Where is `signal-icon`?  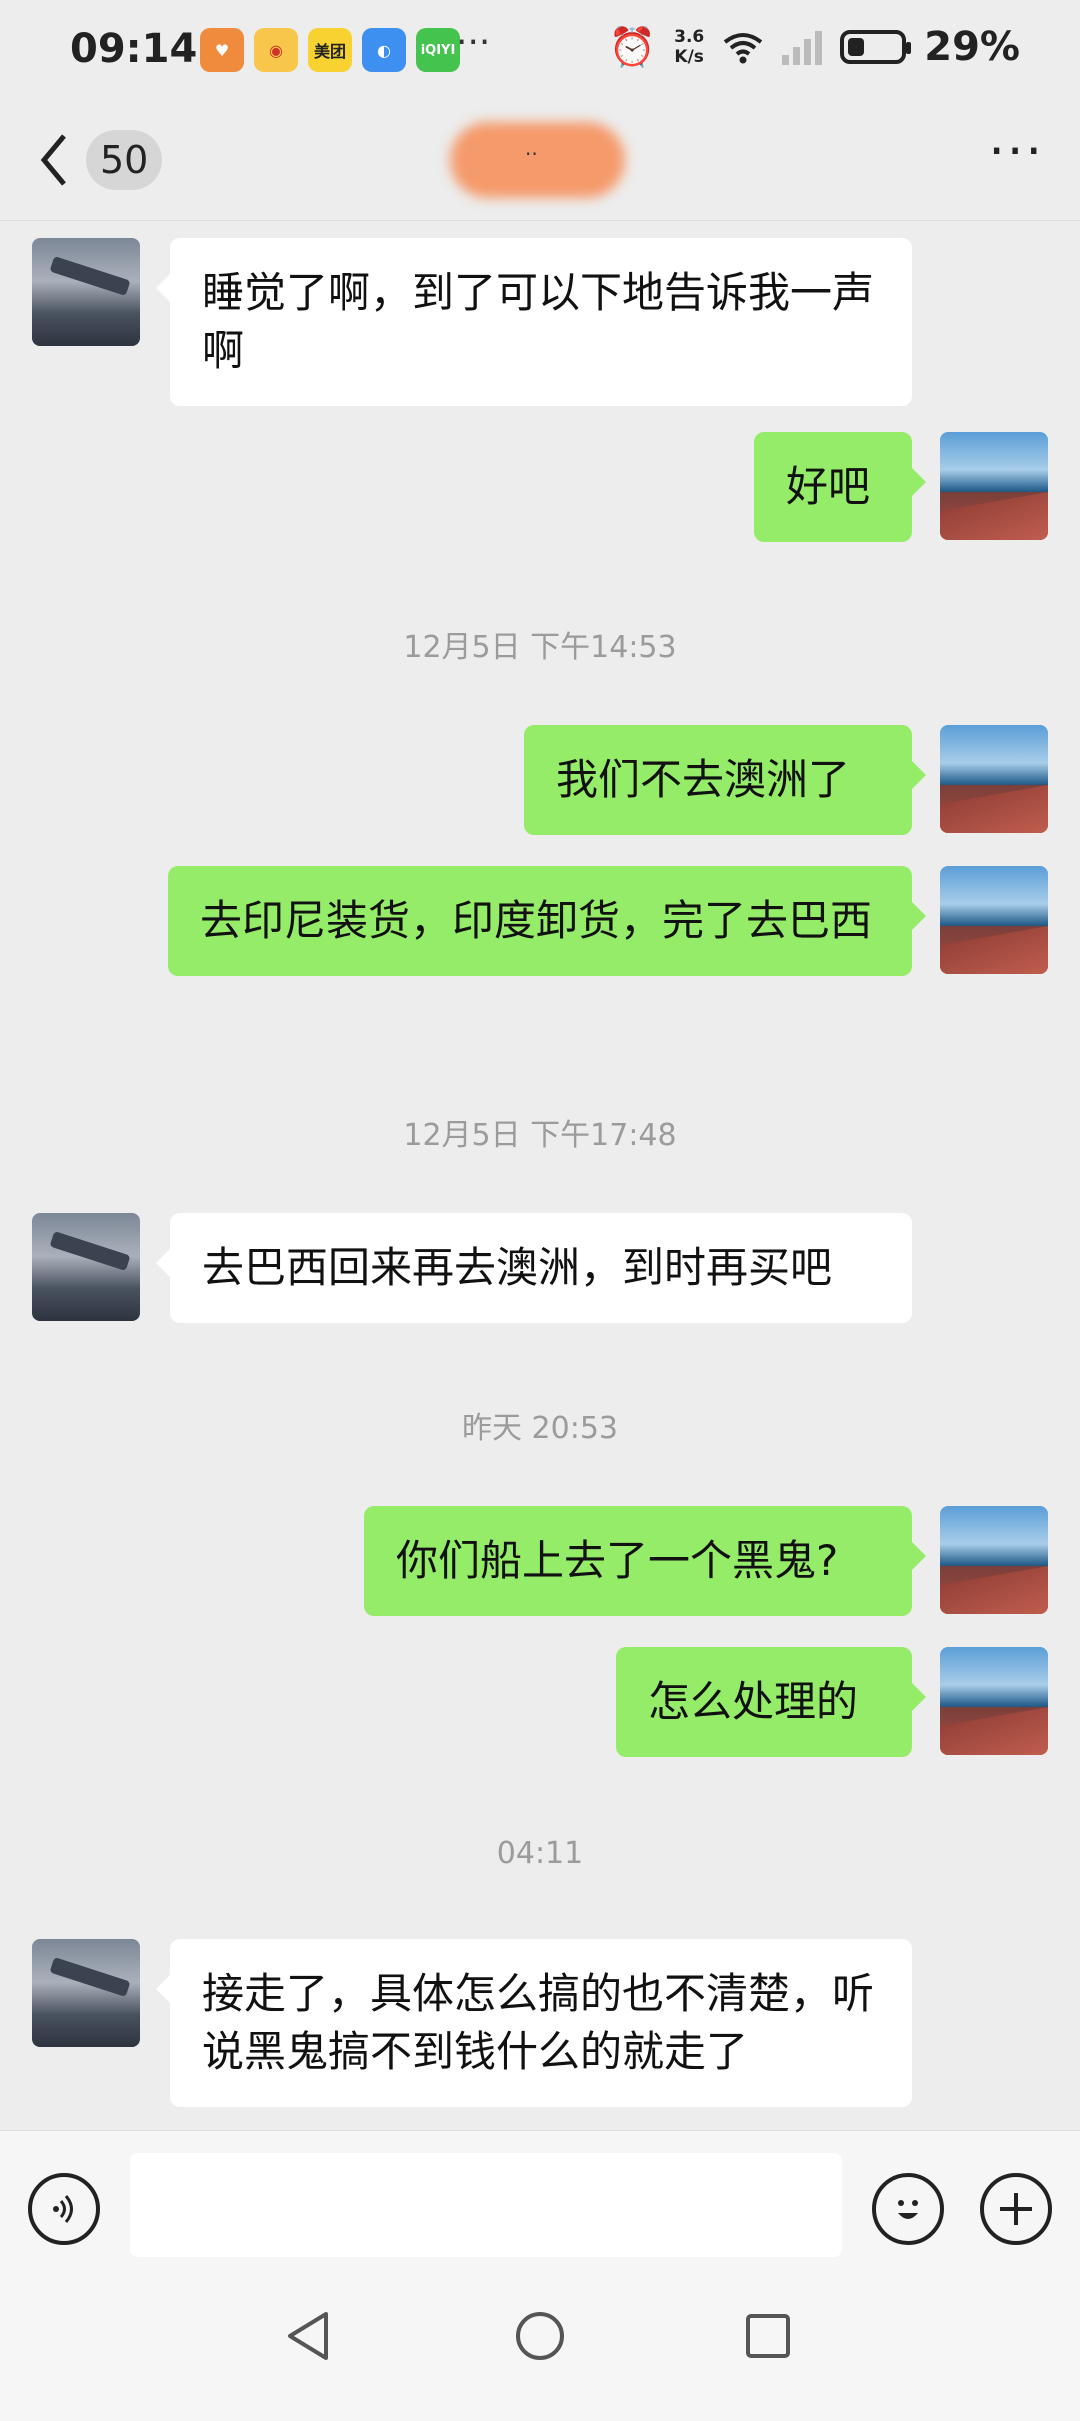 signal-icon is located at coordinates (802, 47).